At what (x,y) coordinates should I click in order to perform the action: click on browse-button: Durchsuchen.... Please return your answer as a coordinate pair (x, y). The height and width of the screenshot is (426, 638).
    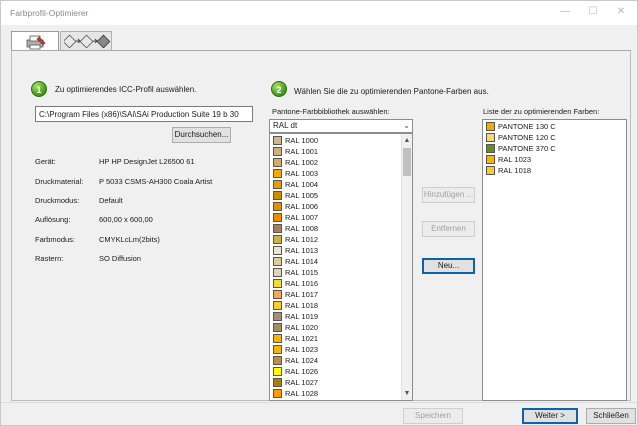
    Looking at the image, I should click on (201, 135).